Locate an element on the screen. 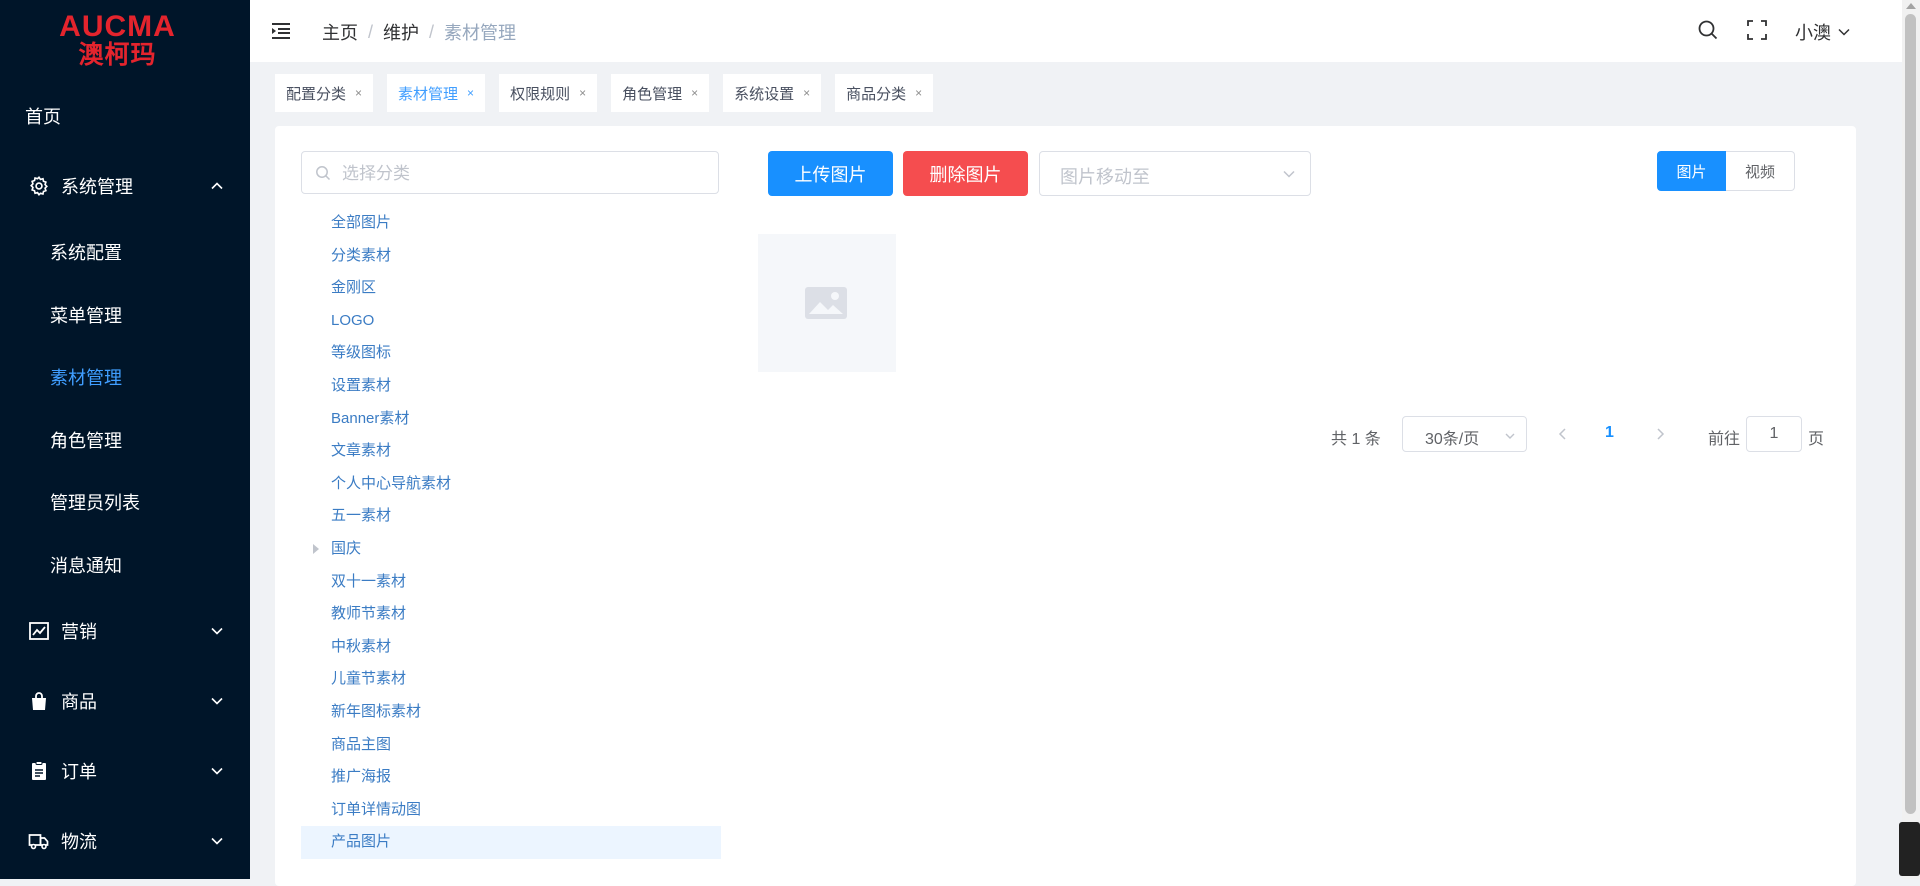 Image resolution: width=1920 pixels, height=886 pixels. pagination: 共 1 条 30条/页 1 前往 页 is located at coordinates (1065, 436).